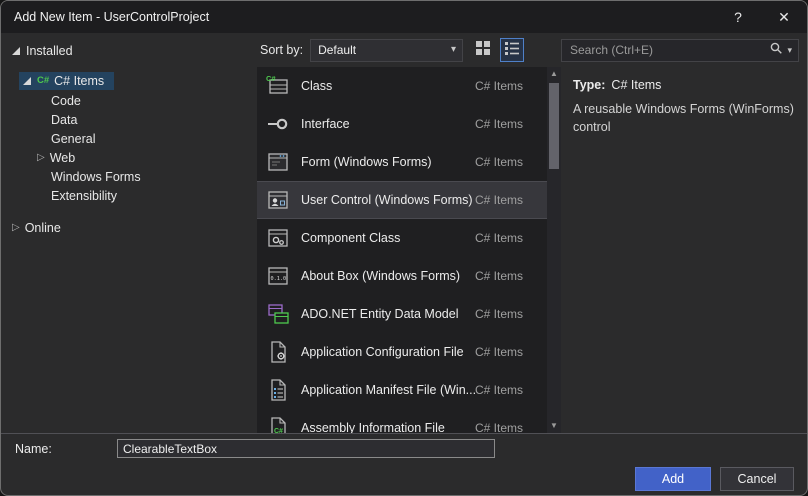  Describe the element at coordinates (784, 17) in the screenshot. I see `close-button: ✕` at that location.